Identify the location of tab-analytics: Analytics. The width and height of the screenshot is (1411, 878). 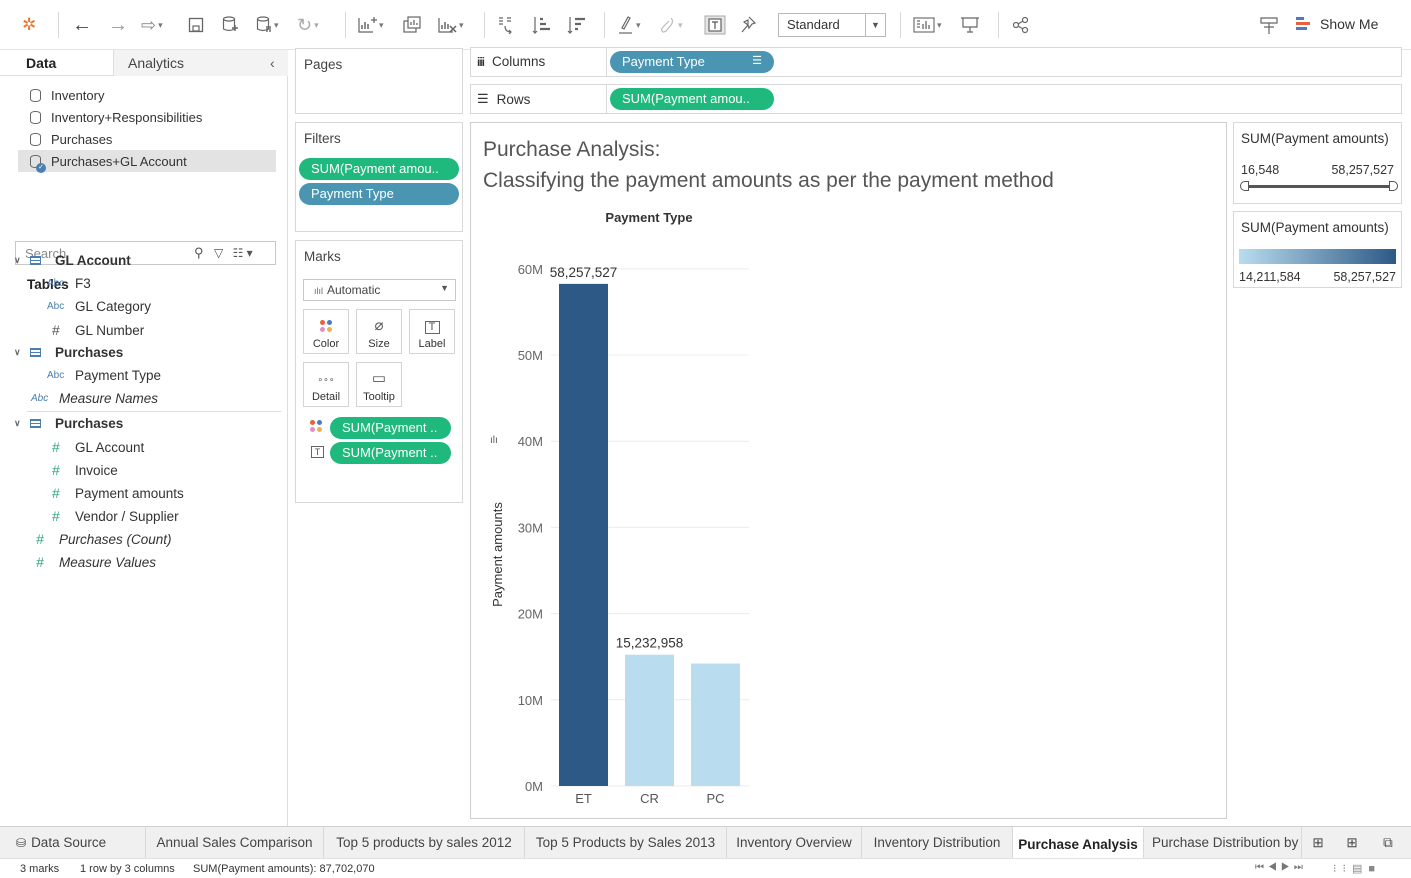
(200, 63).